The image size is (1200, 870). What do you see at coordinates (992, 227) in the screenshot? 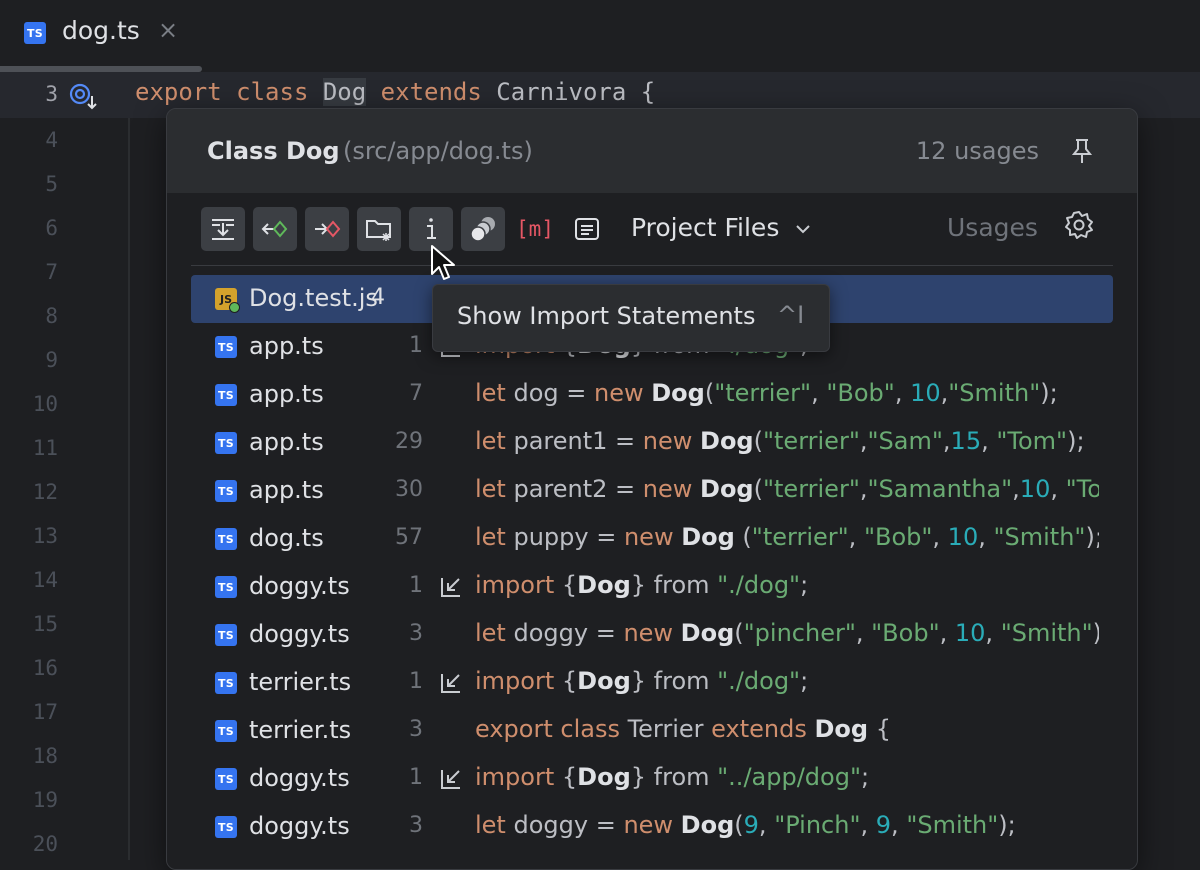
I see `usages-filter-label: Usages` at bounding box center [992, 227].